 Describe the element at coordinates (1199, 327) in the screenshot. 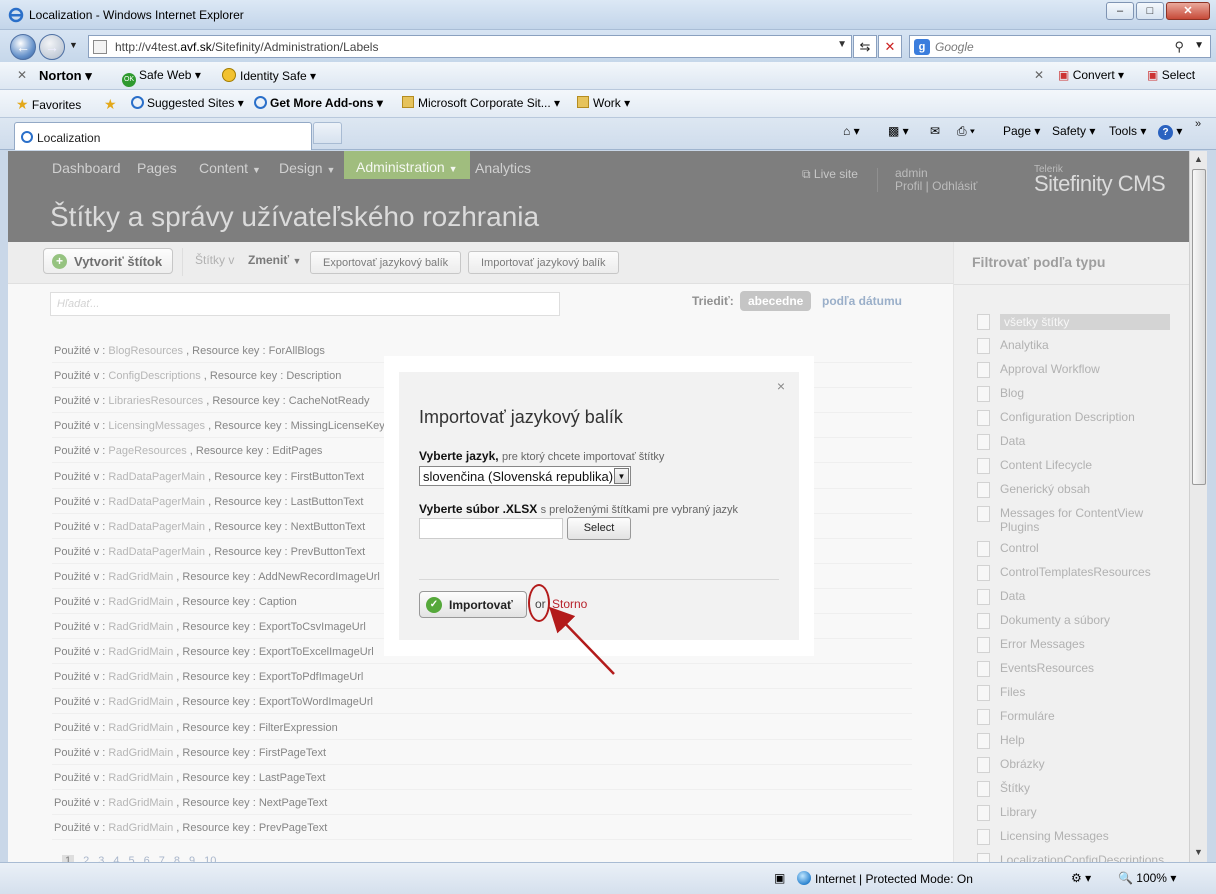

I see `scroll-thumb` at that location.